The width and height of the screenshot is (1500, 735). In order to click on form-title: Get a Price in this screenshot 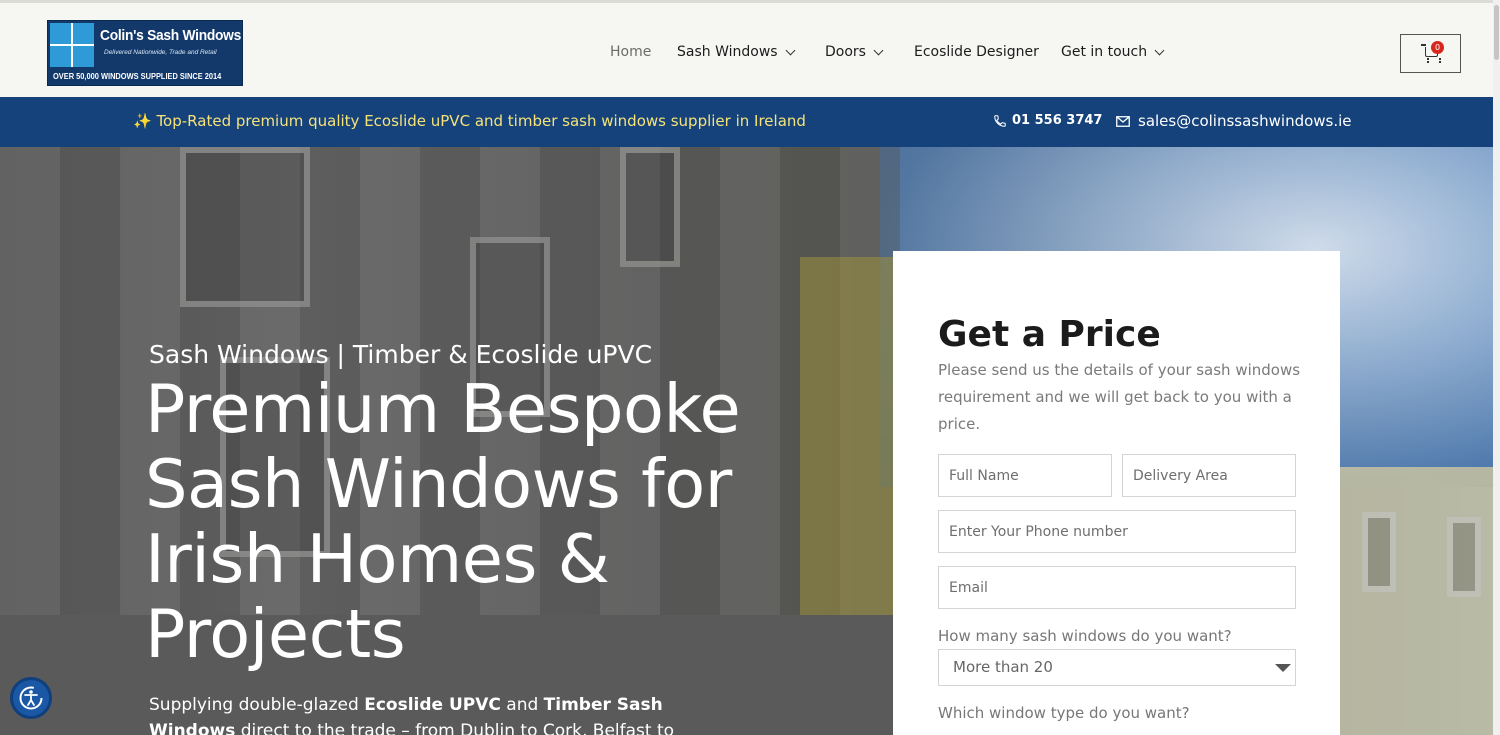, I will do `click(1049, 334)`.